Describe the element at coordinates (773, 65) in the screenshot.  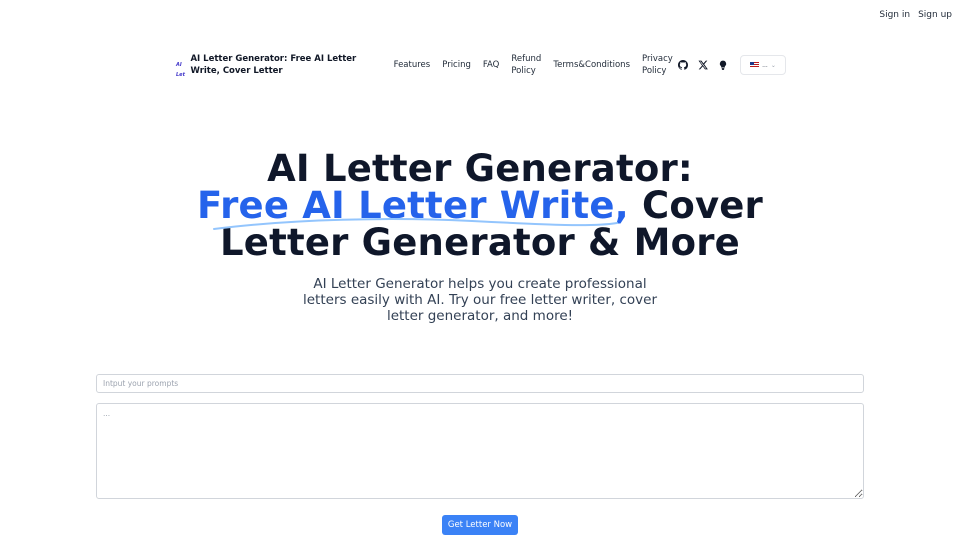
I see `chevron-down-icon: ⌄` at that location.